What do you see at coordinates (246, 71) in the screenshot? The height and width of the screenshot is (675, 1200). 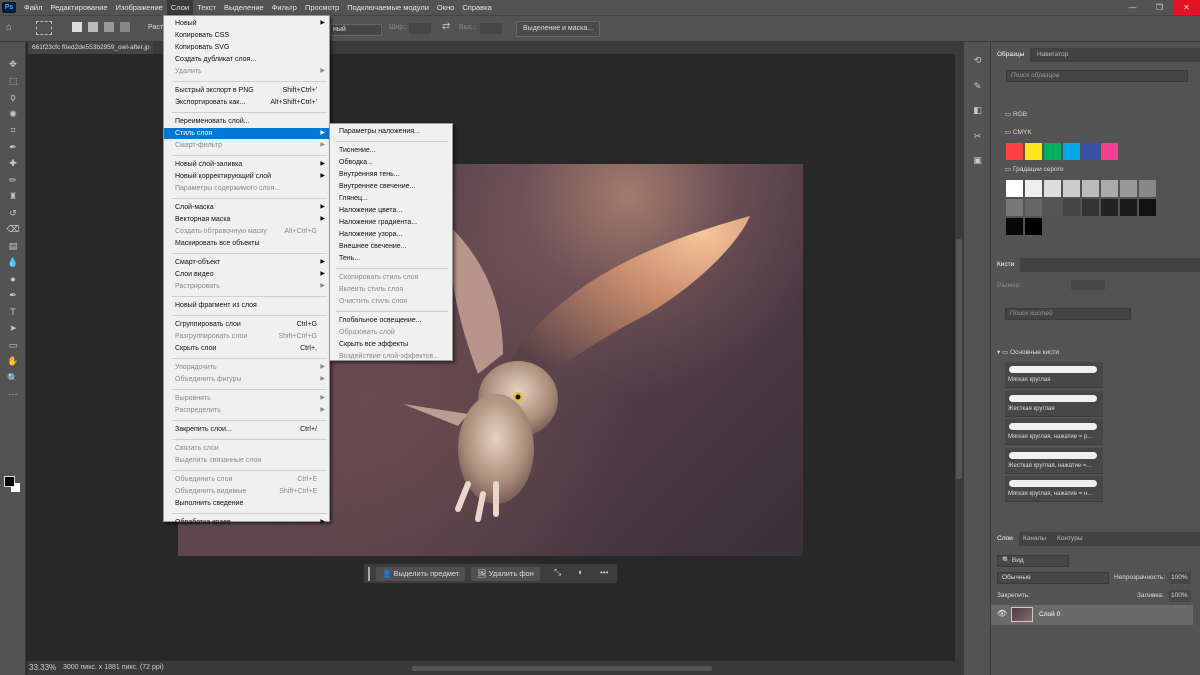 I see `layer-menu-item: Удалить ▶` at bounding box center [246, 71].